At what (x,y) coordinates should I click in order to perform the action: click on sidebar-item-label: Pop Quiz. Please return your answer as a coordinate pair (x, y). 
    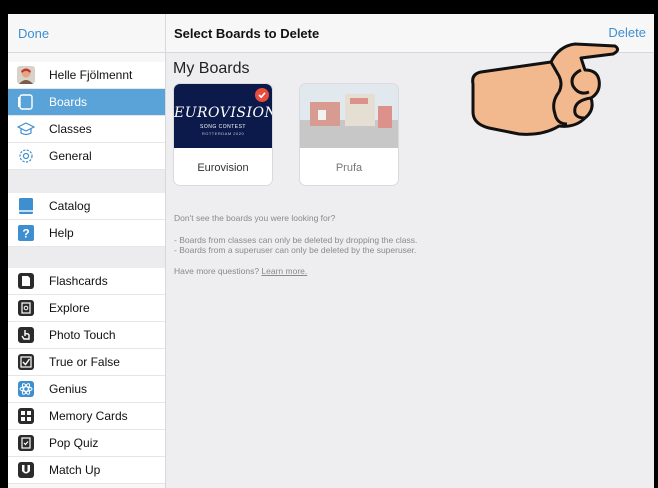
    Looking at the image, I should click on (74, 443).